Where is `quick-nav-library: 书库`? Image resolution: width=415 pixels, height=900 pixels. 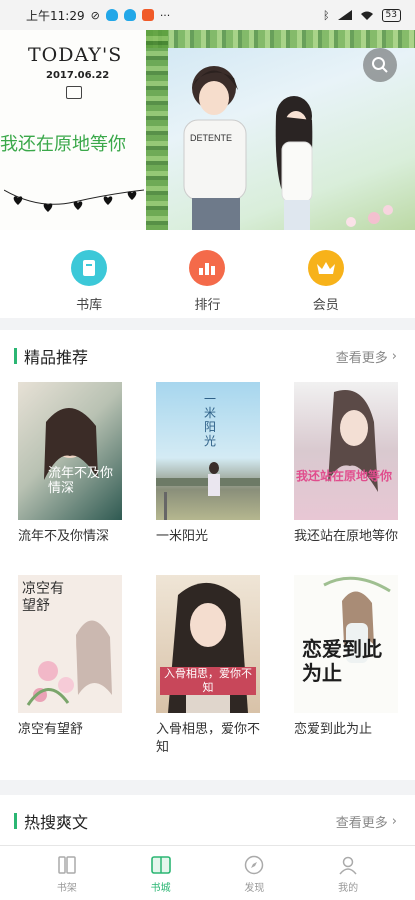 quick-nav-library: 书库 is located at coordinates (89, 274).